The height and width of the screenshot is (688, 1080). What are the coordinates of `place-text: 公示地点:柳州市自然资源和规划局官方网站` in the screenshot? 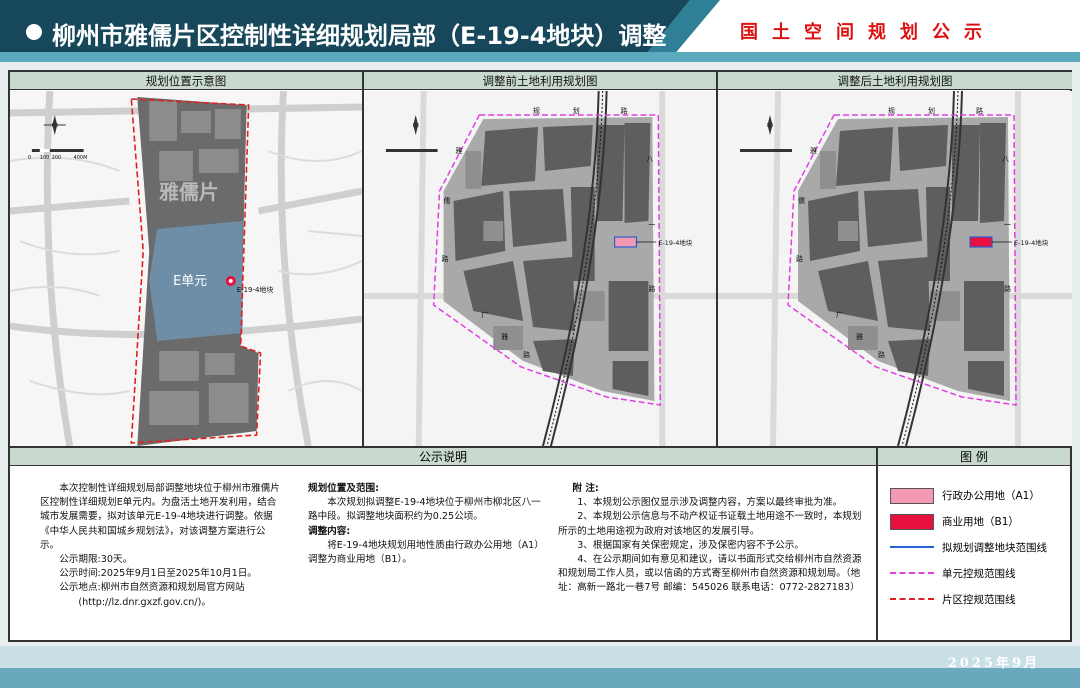 It's located at (152, 588).